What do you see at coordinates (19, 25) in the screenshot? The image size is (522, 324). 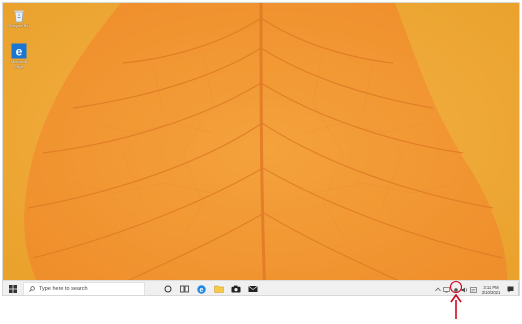 I see `desktop-icon-label: Recycle Bin` at bounding box center [19, 25].